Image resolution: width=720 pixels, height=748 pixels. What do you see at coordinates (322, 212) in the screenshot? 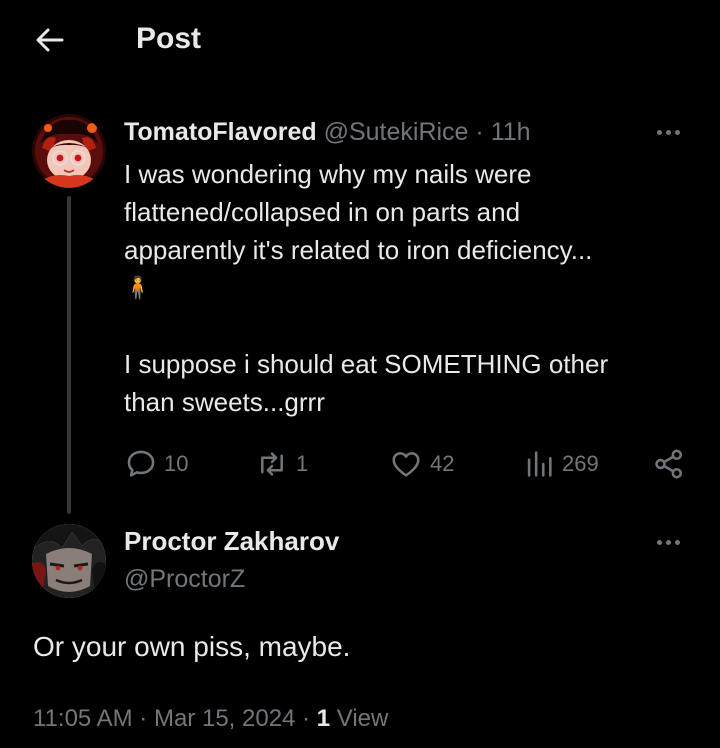
I see `reply-text-line: flattened/collapsed in on parts and` at bounding box center [322, 212].